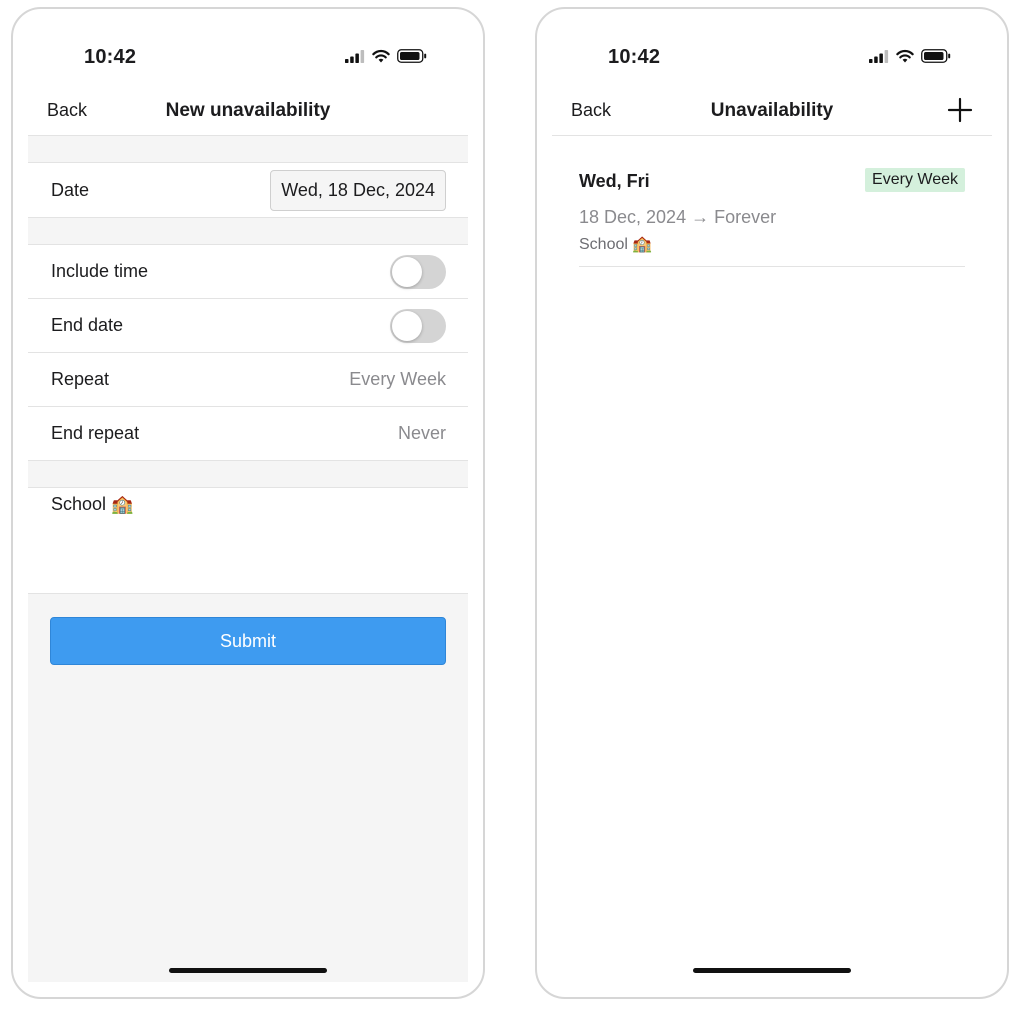  Describe the element at coordinates (87, 325) in the screenshot. I see `end-date-label: End date` at that location.